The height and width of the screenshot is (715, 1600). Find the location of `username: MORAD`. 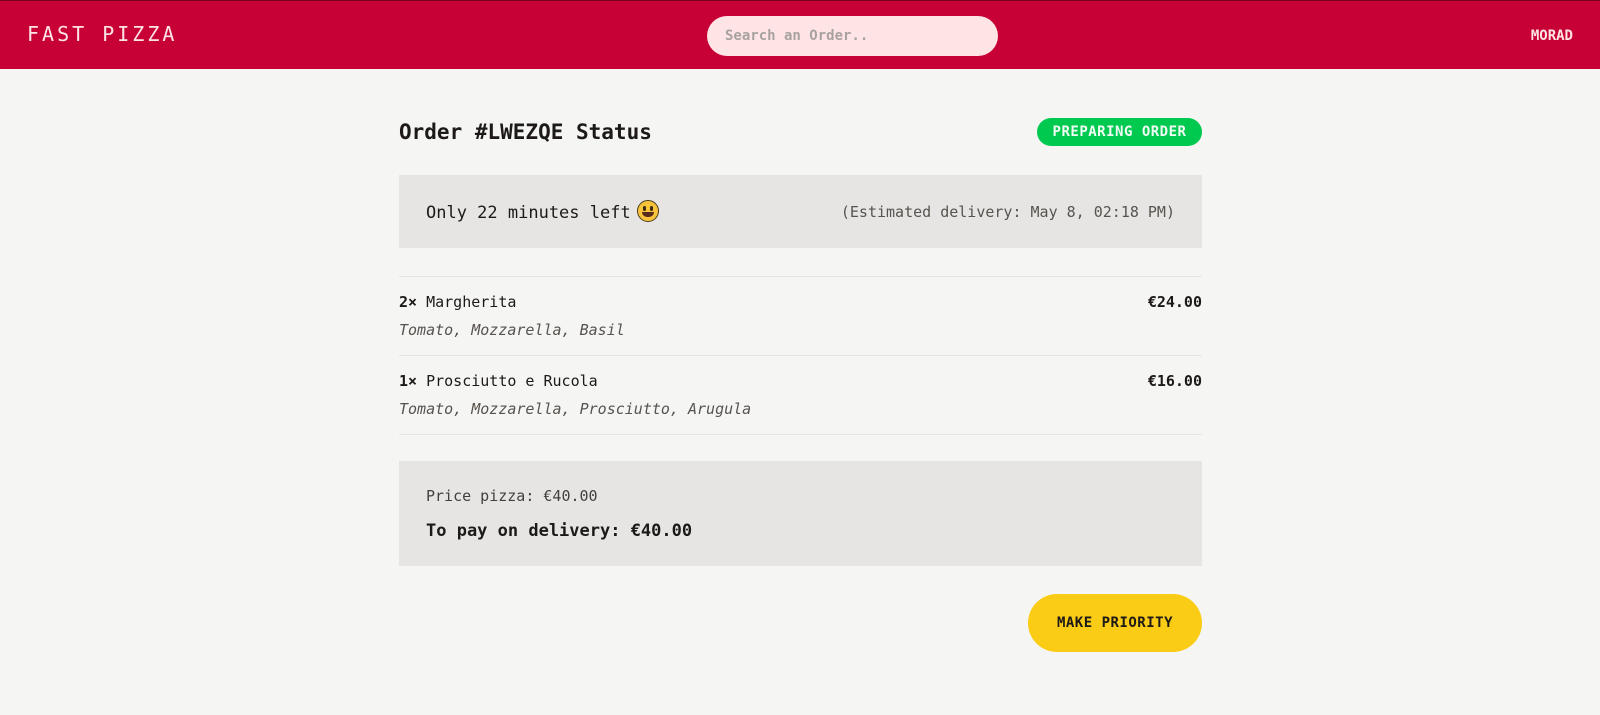

username: MORAD is located at coordinates (1551, 36).